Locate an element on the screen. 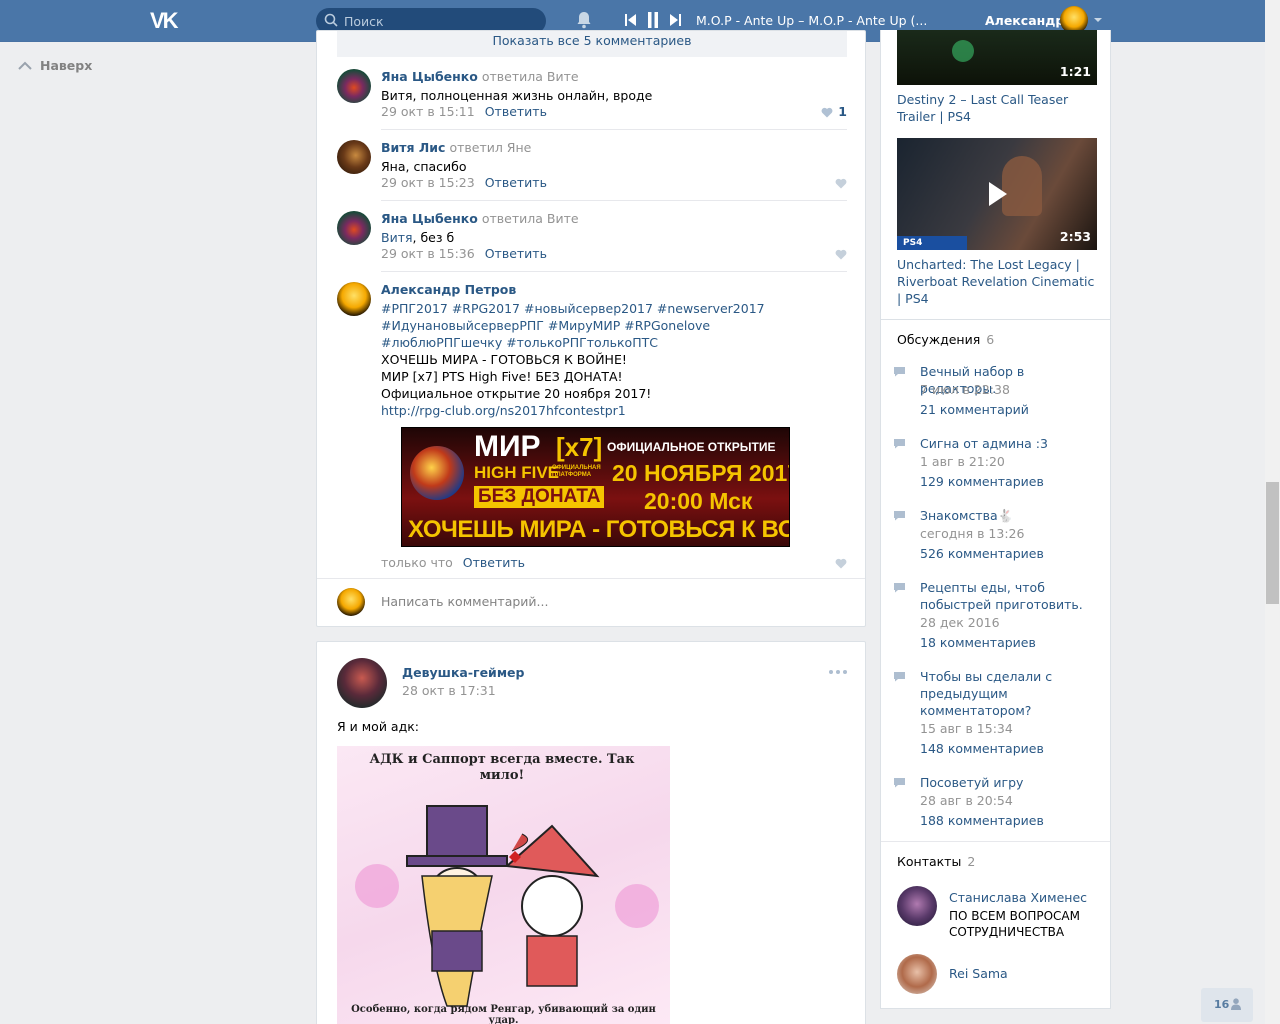  discussion-date: 15 авг в 15:34 is located at coordinates (966, 728).